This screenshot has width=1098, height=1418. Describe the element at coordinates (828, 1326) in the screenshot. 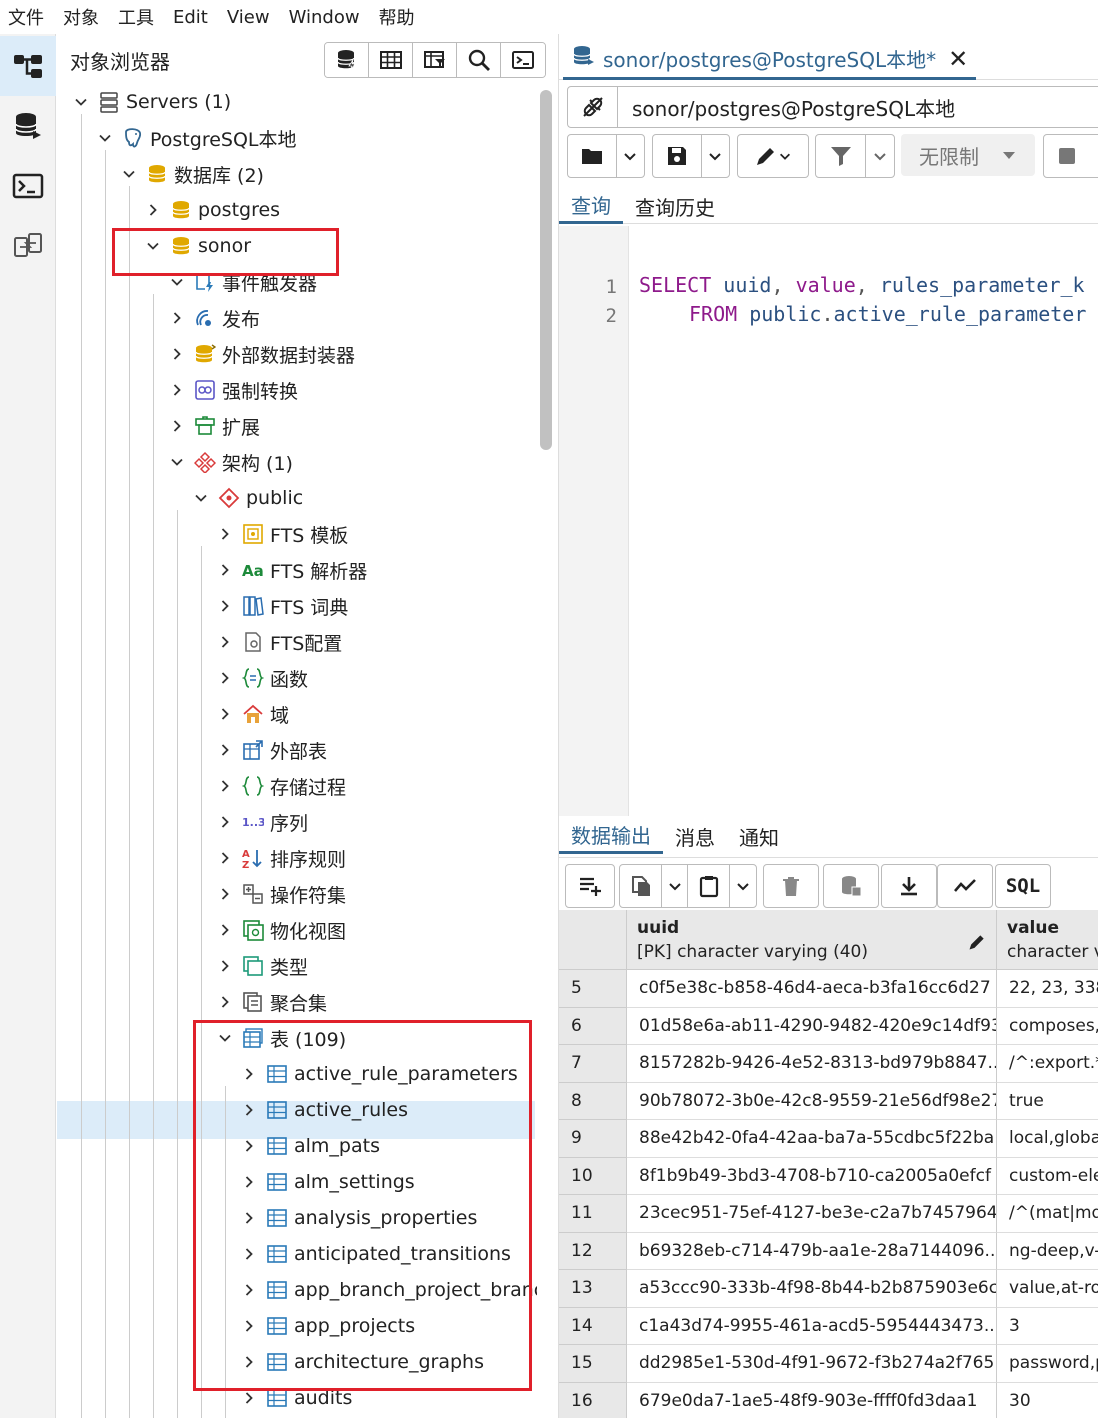

I see `table-row: 14 c1a43d74-9955-461a-acd5-5954443473... 3` at that location.